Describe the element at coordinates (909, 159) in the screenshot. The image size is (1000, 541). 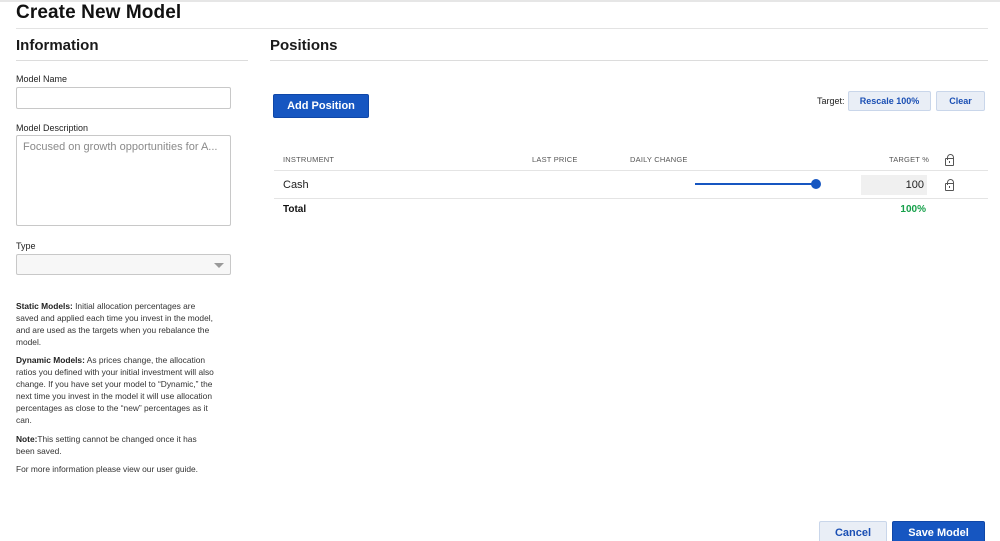
I see `column-header-target: TARGET %` at that location.